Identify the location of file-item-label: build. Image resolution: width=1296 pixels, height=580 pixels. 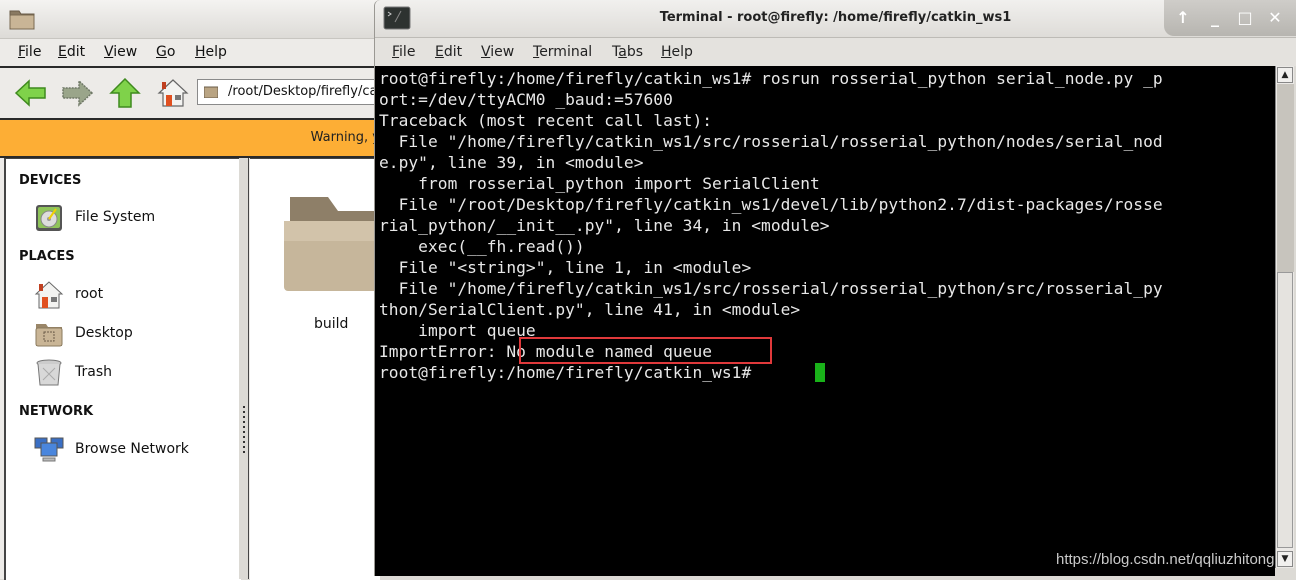
(331, 324).